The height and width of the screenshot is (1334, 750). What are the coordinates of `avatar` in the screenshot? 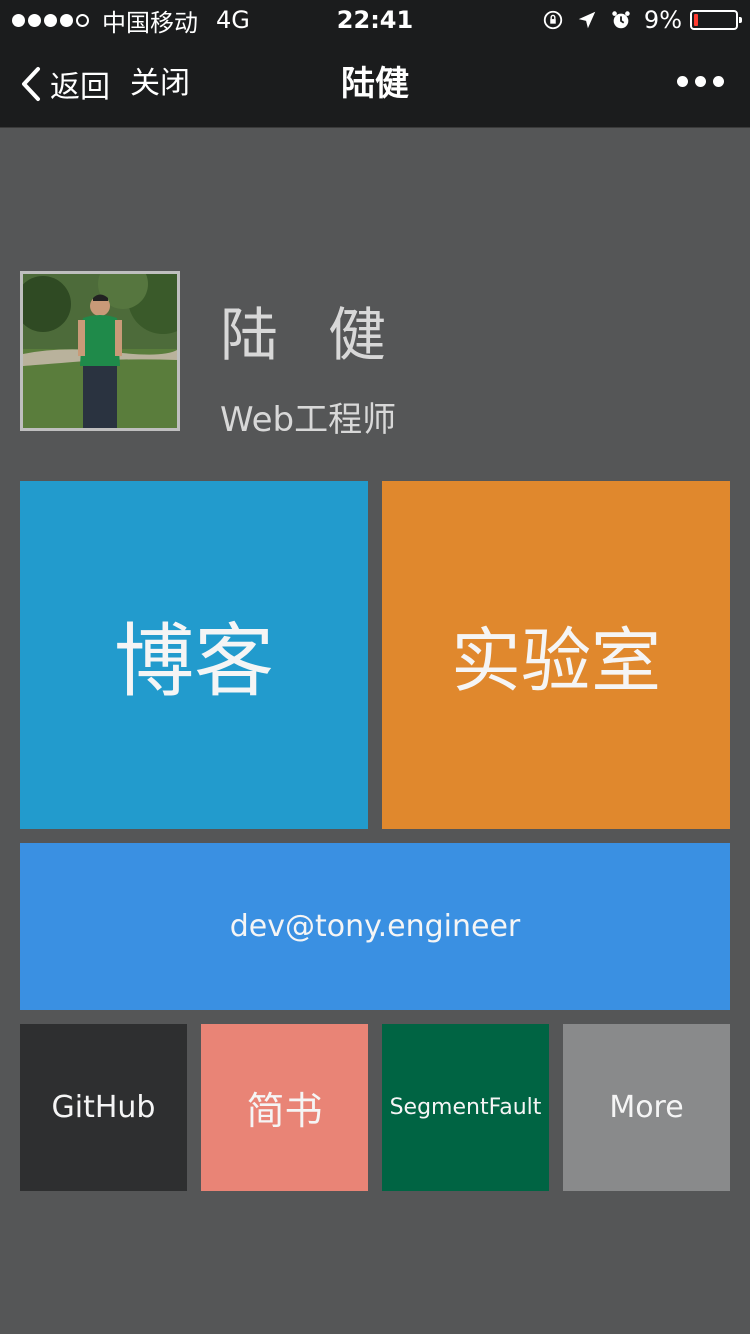 It's located at (100, 351).